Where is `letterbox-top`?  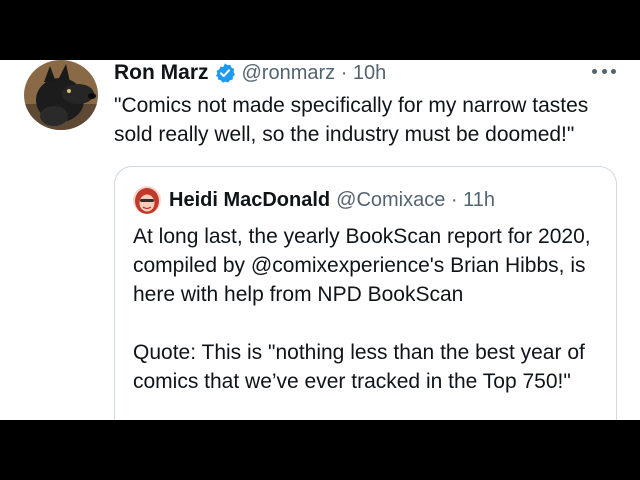
letterbox-top is located at coordinates (320, 30).